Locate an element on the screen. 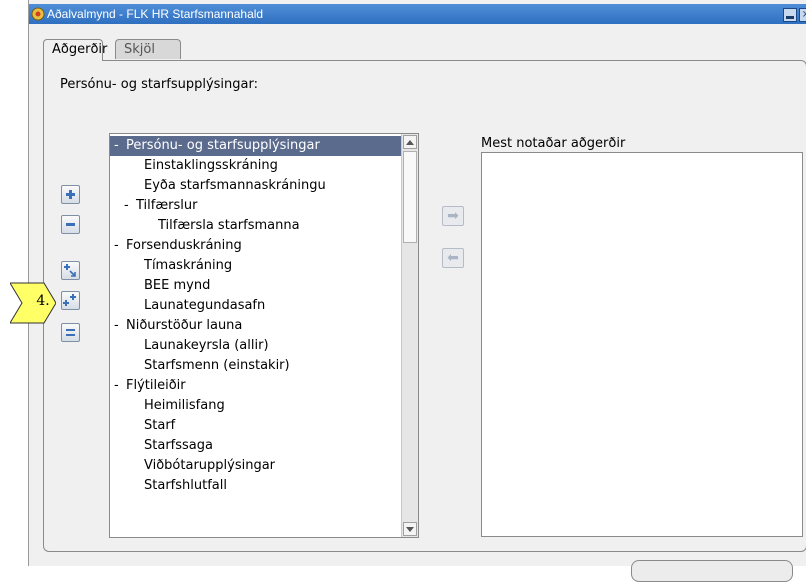  add-to-favorites-button: ➡ is located at coordinates (453, 216).